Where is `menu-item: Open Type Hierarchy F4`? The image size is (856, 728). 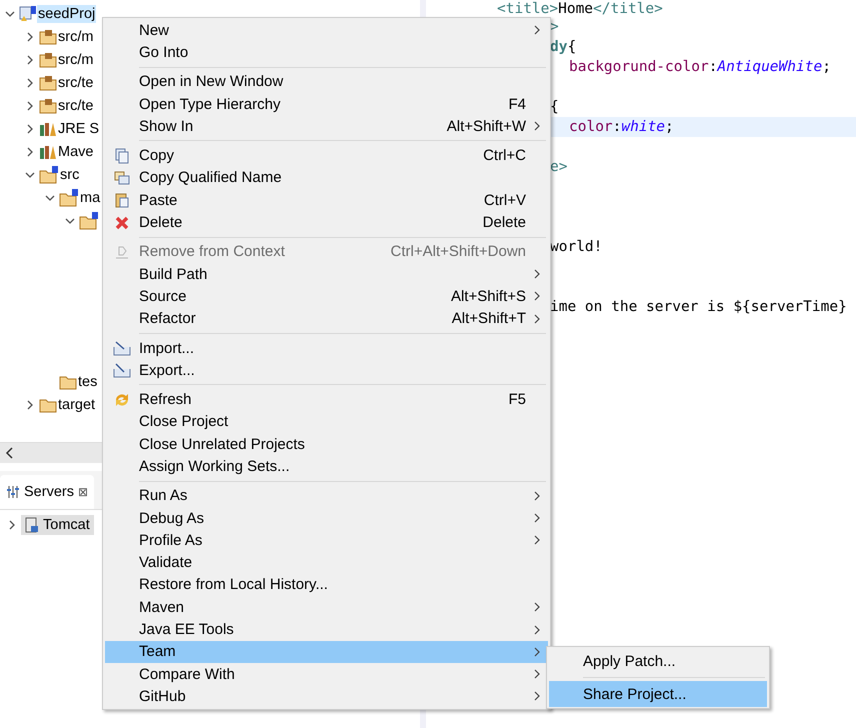
menu-item: Open Type Hierarchy F4 is located at coordinates (326, 104).